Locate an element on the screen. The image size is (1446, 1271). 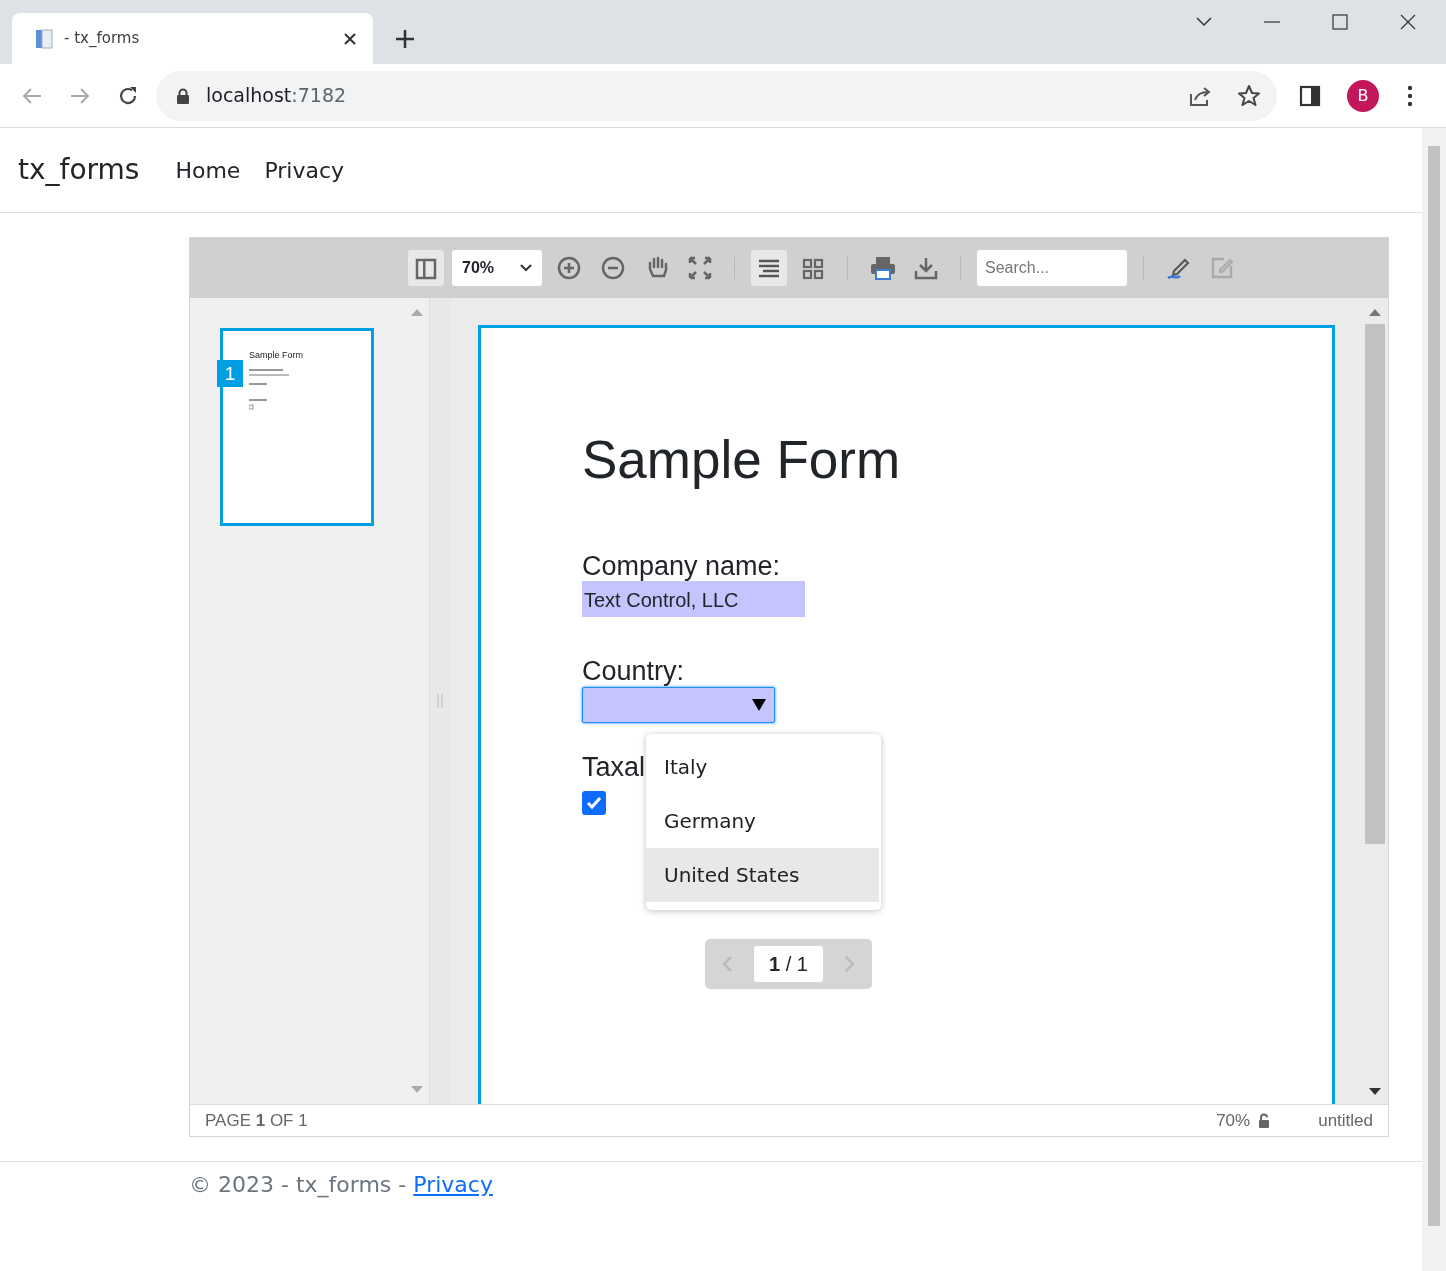
maximize-icon is located at coordinates (1340, 22).